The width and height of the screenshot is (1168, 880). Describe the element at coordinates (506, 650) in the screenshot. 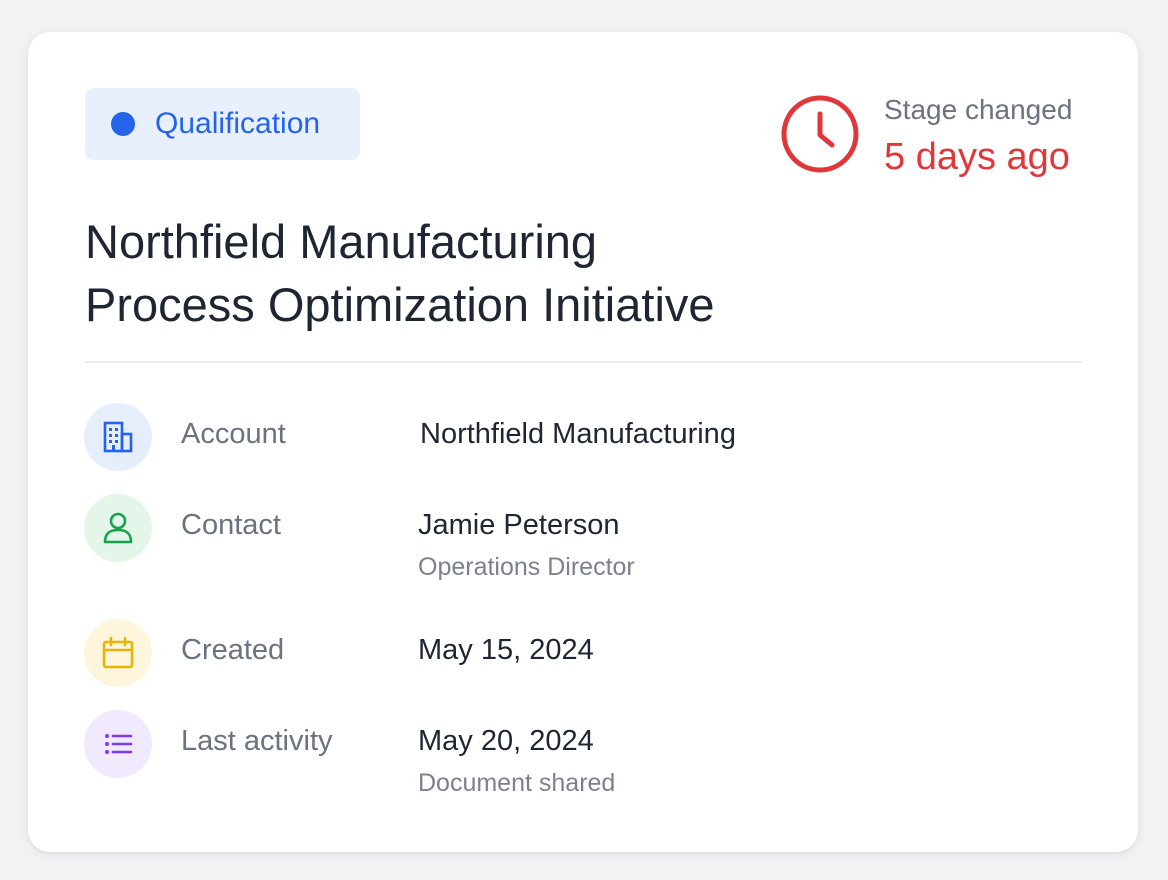

I see `created-value: May 15, 2024` at that location.